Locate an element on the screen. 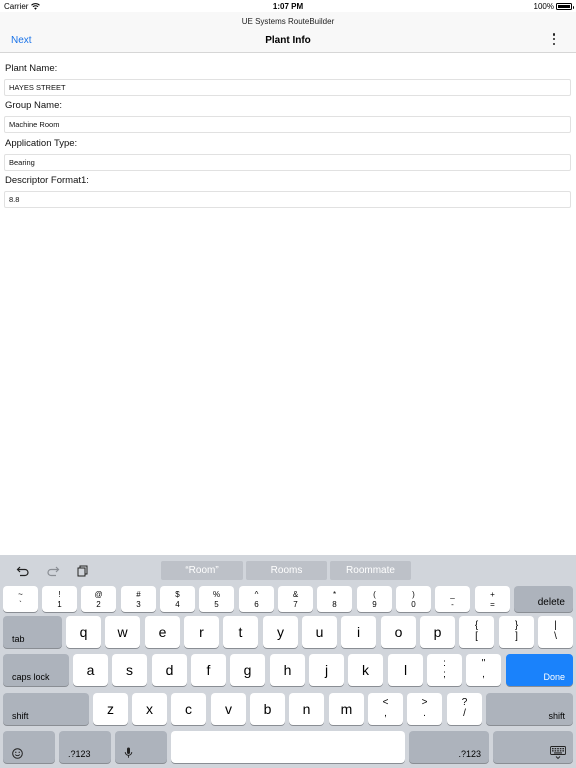 Image resolution: width=576 pixels, height=768 pixels. keyboard-shortcut-bar: “Room” Rooms Roommate is located at coordinates (288, 570).